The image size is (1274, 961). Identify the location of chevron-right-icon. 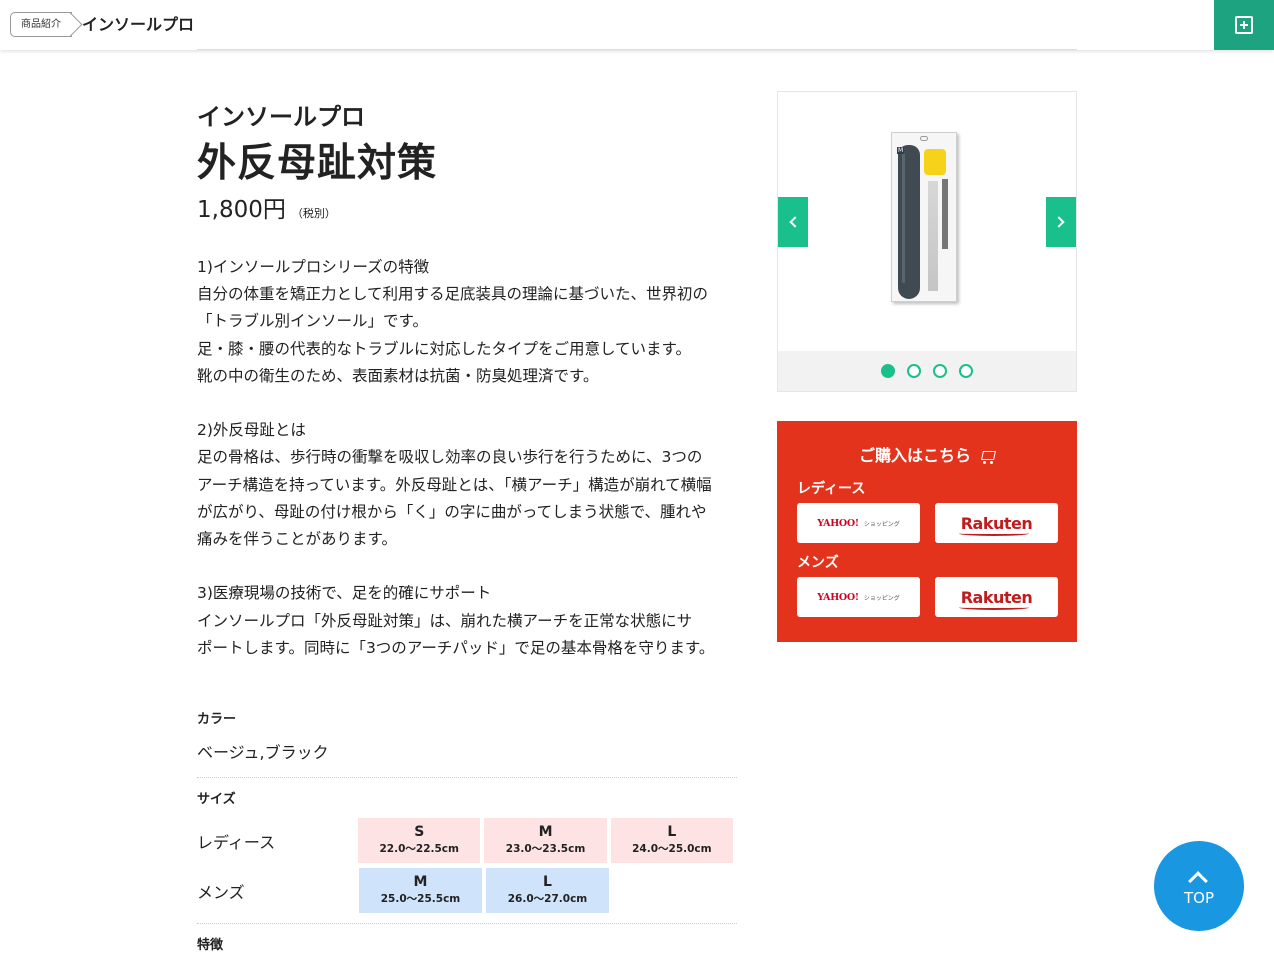
(1059, 222).